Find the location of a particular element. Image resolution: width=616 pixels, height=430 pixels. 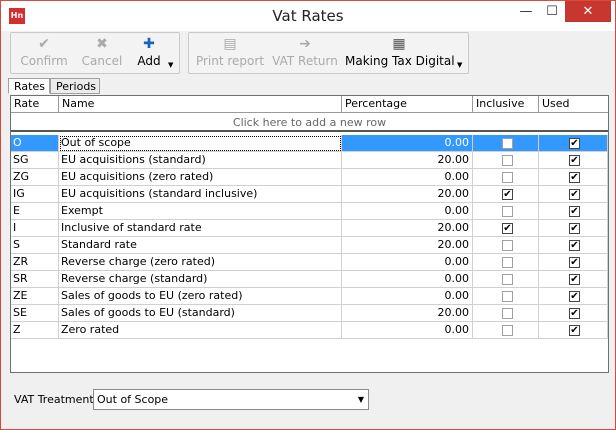

table-row: ZR Reverse charge (zero rated) 0.00 ✔ is located at coordinates (309, 262).